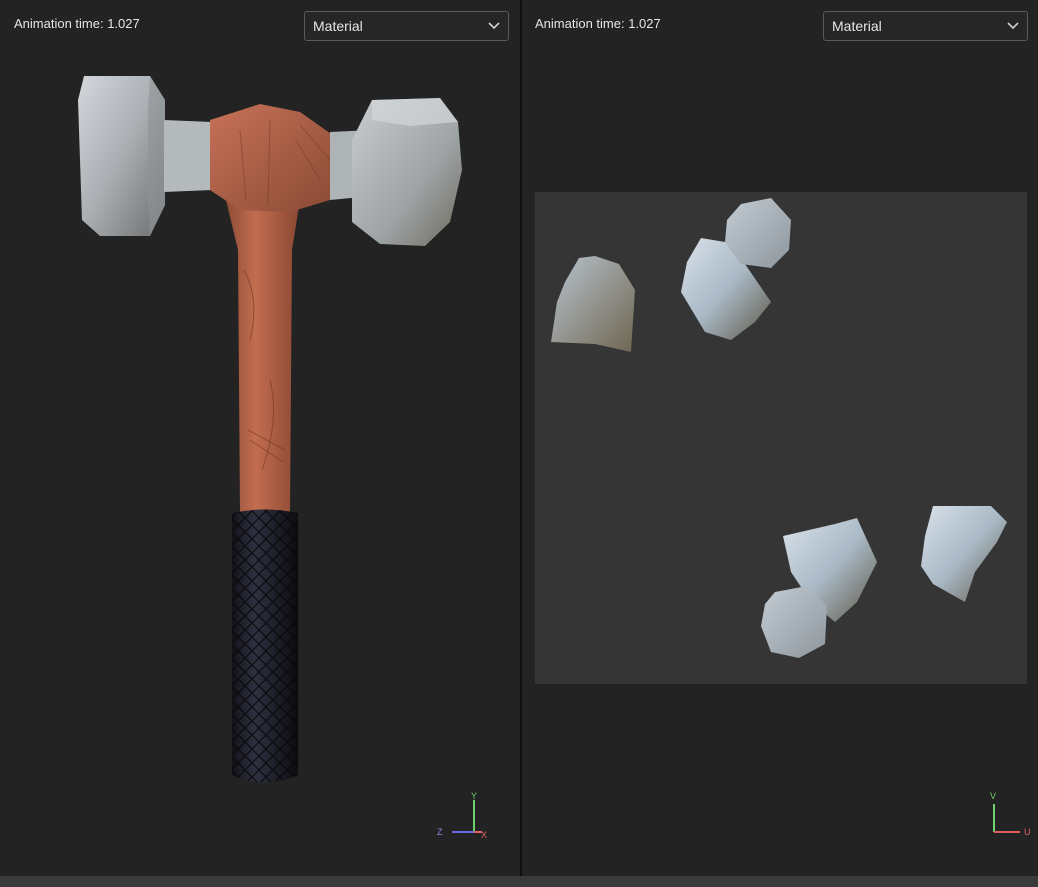 This screenshot has width=1038, height=887. What do you see at coordinates (993, 796) in the screenshot?
I see `axis-v-label: V` at bounding box center [993, 796].